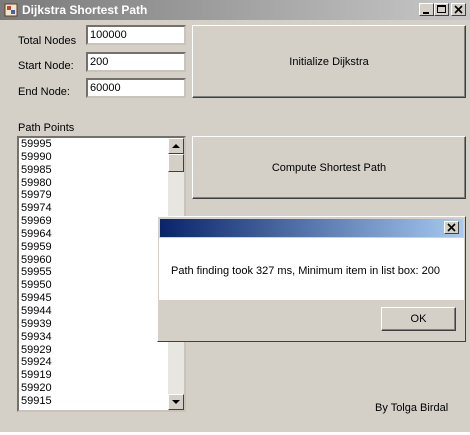  I want to click on total-nodes-input: 100000, so click(136, 35).